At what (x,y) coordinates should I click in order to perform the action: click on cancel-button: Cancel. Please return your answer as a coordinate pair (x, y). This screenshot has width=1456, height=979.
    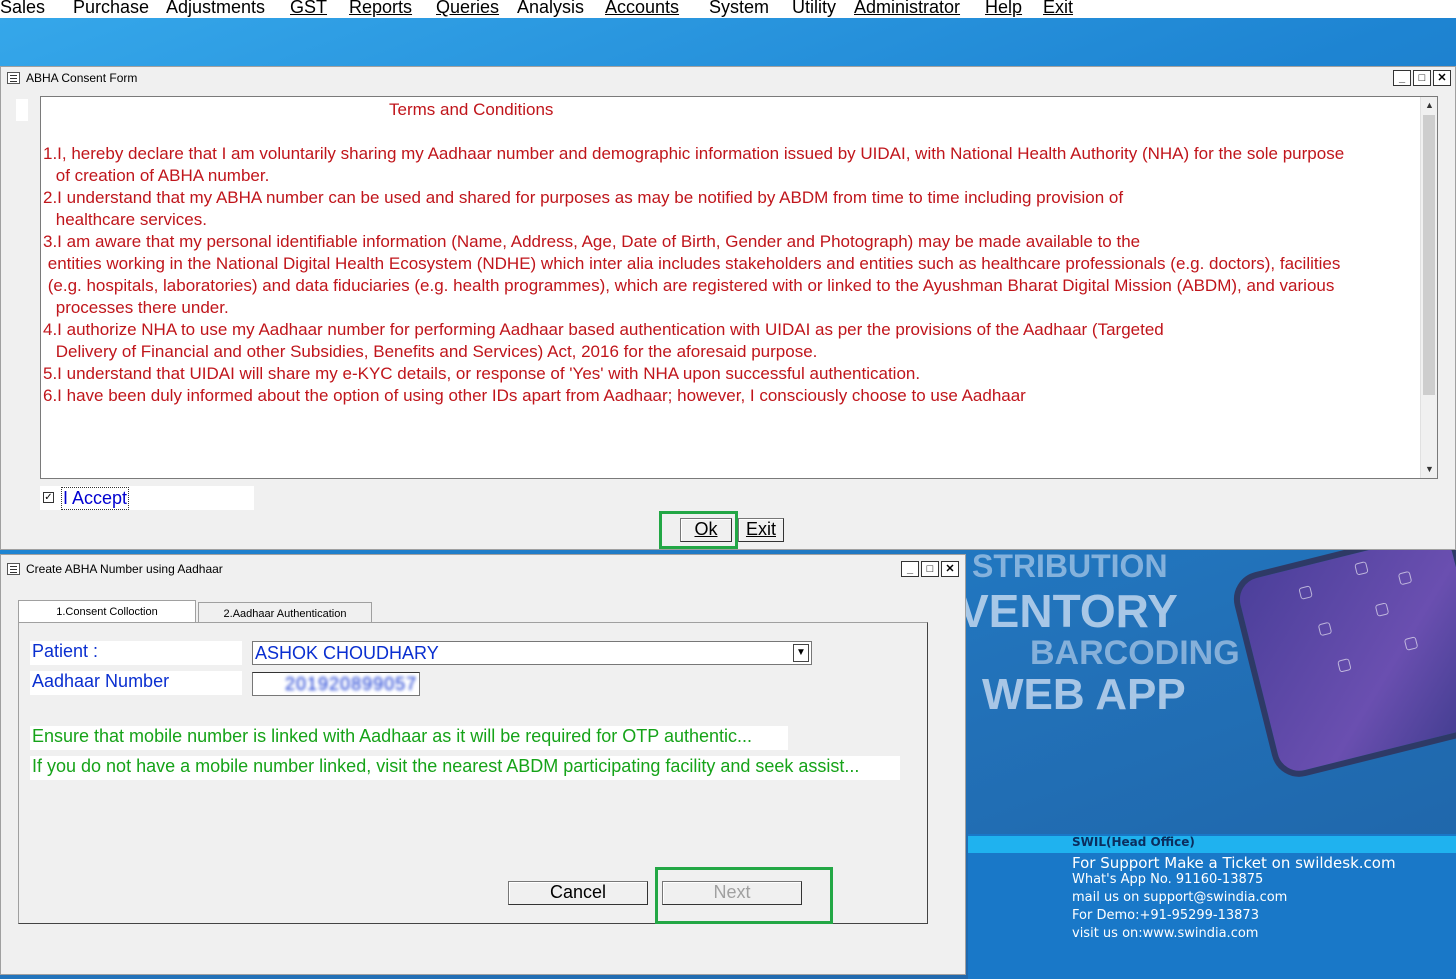
    Looking at the image, I should click on (578, 893).